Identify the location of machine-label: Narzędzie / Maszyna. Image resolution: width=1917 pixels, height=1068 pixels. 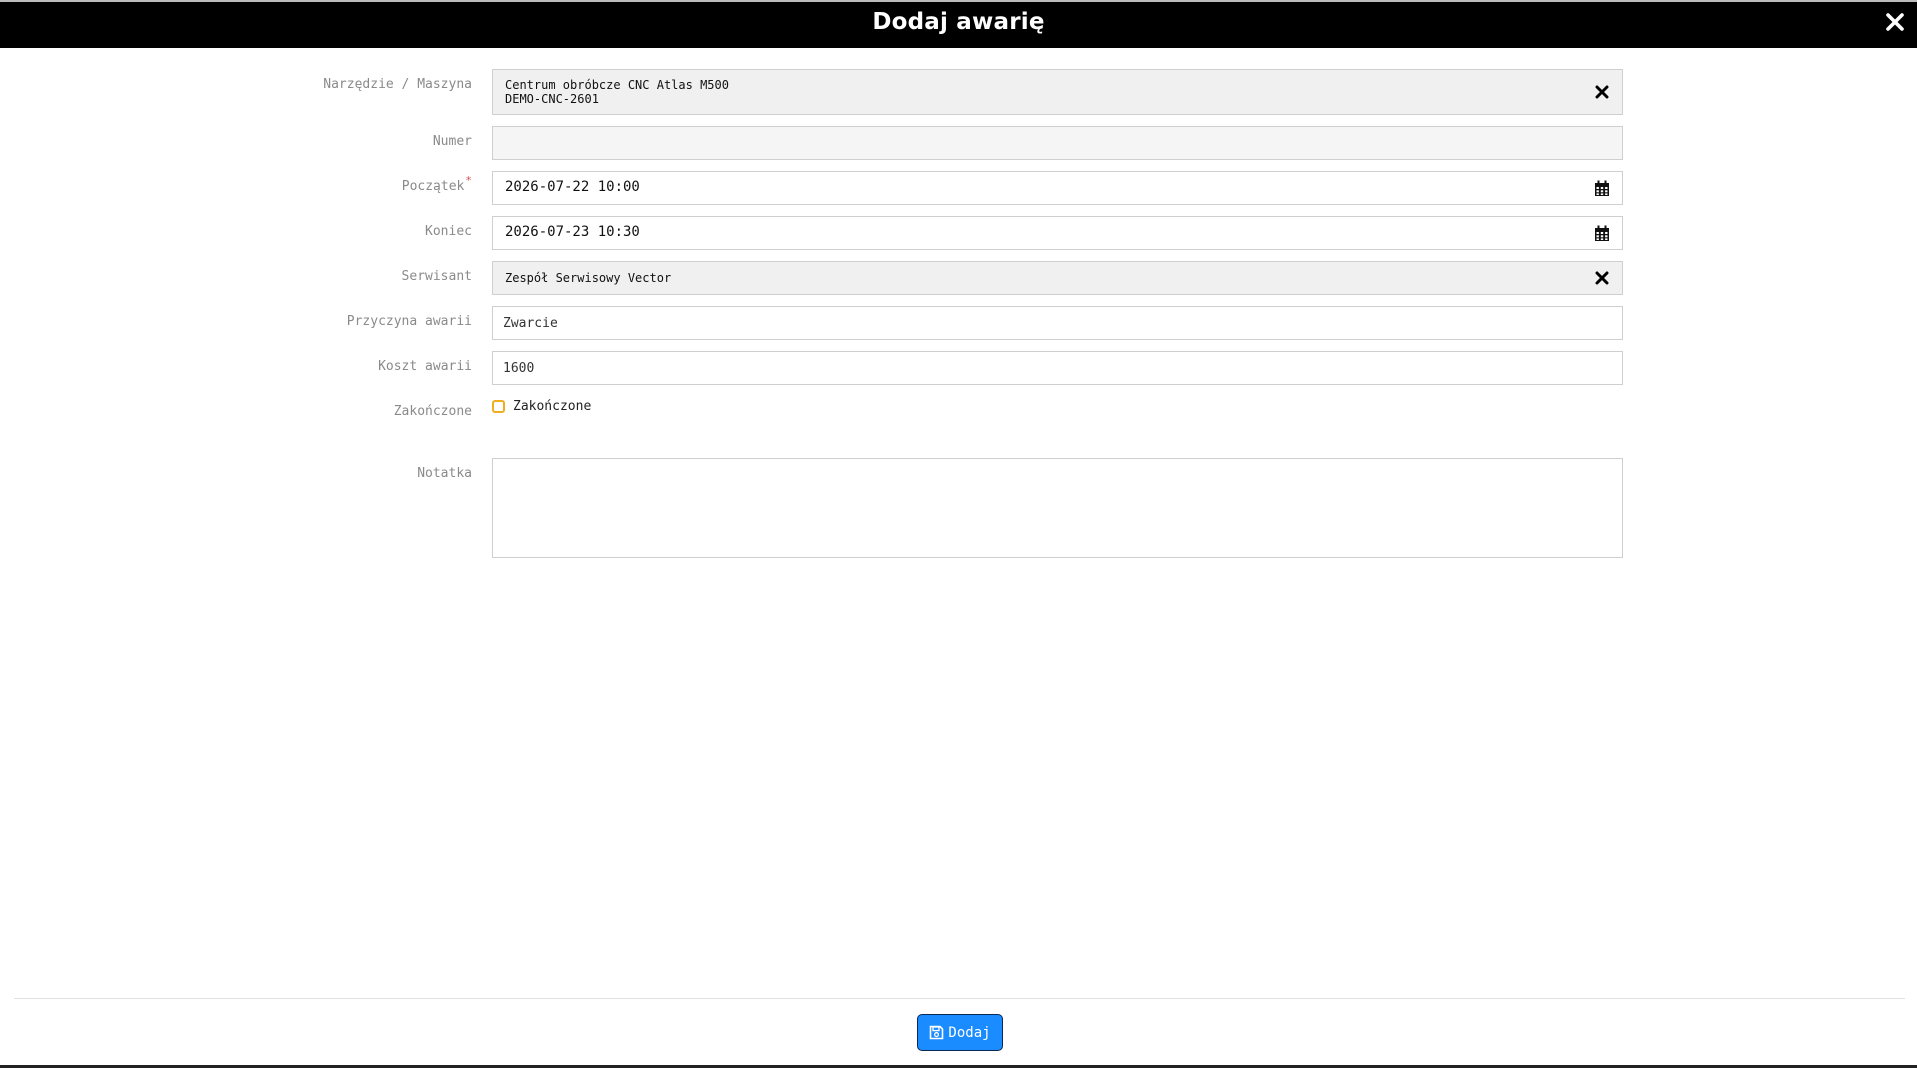
(397, 84).